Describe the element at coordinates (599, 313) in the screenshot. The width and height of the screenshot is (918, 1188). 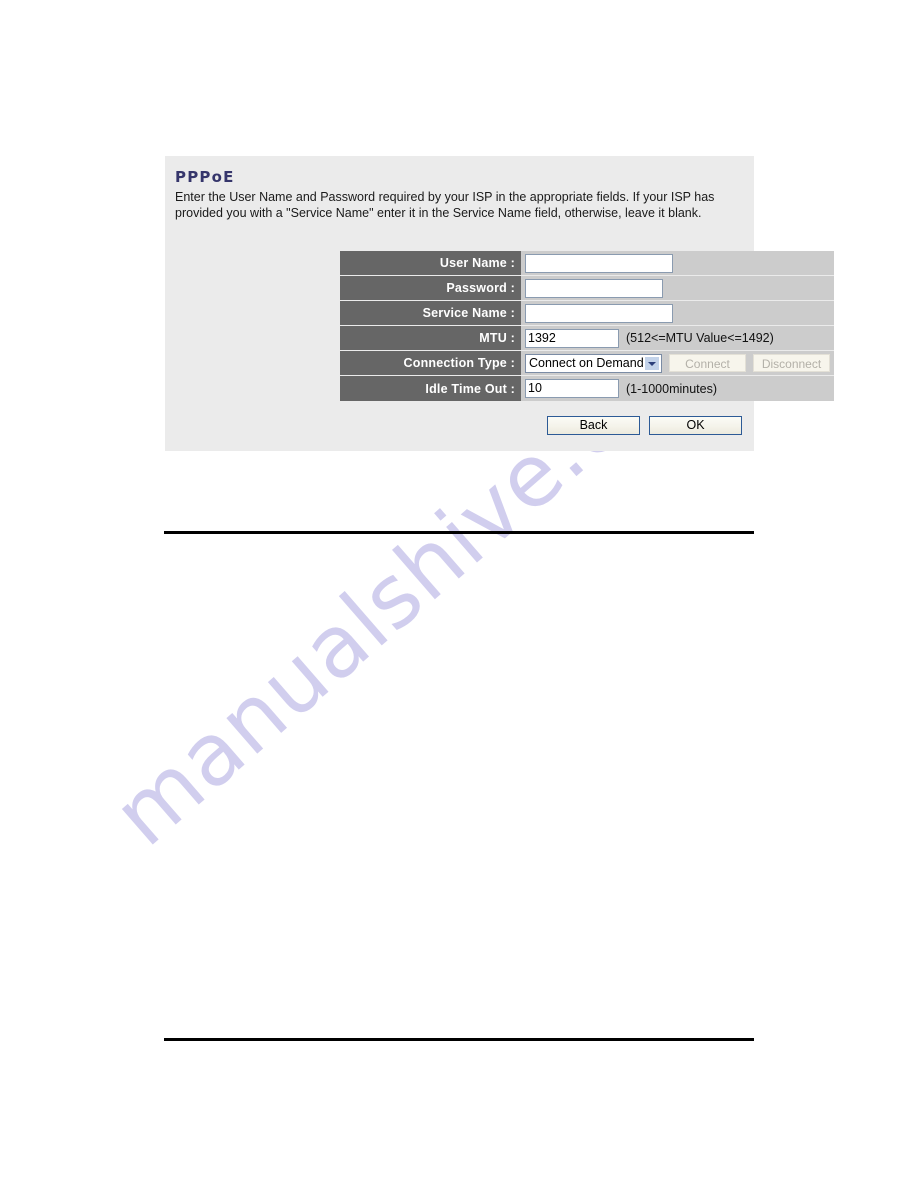
I see `service-name-input` at that location.